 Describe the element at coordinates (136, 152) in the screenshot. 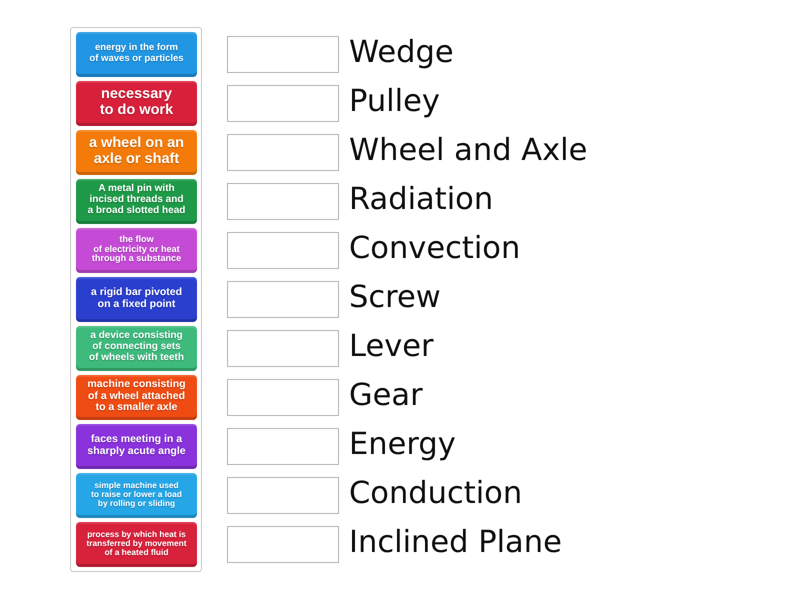

I see `definition-tile: a wheel on an axle or shaft` at that location.